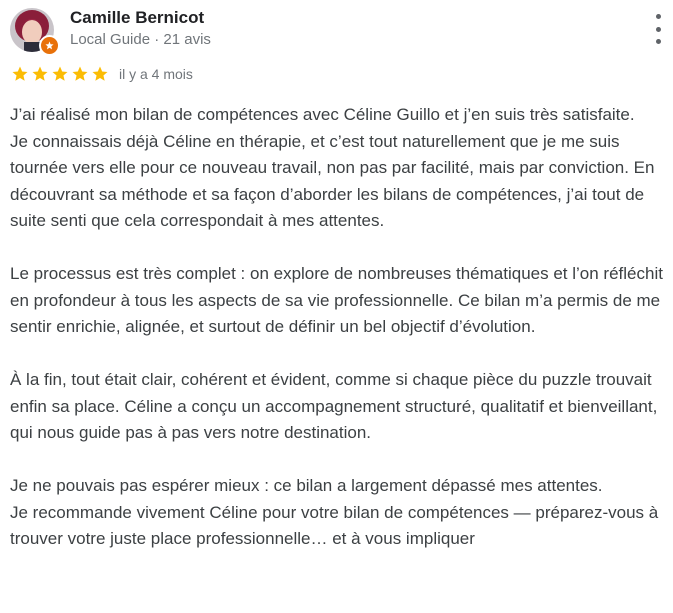 The height and width of the screenshot is (613, 673). I want to click on star-rating, so click(60, 74).